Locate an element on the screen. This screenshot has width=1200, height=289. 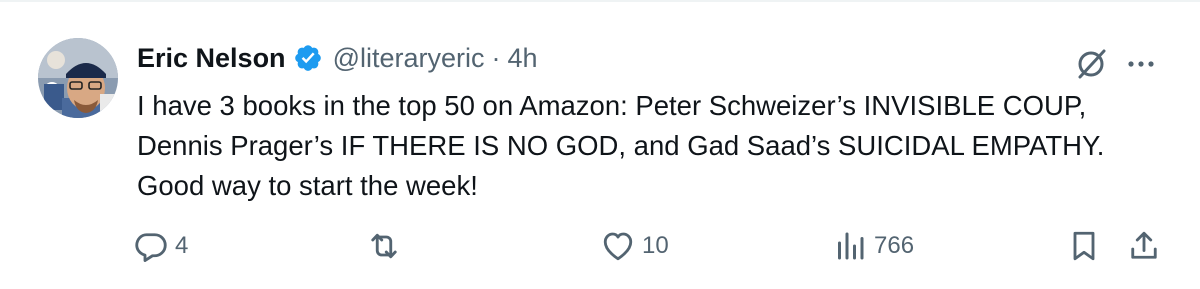
verified-badge-icon is located at coordinates (308, 58).